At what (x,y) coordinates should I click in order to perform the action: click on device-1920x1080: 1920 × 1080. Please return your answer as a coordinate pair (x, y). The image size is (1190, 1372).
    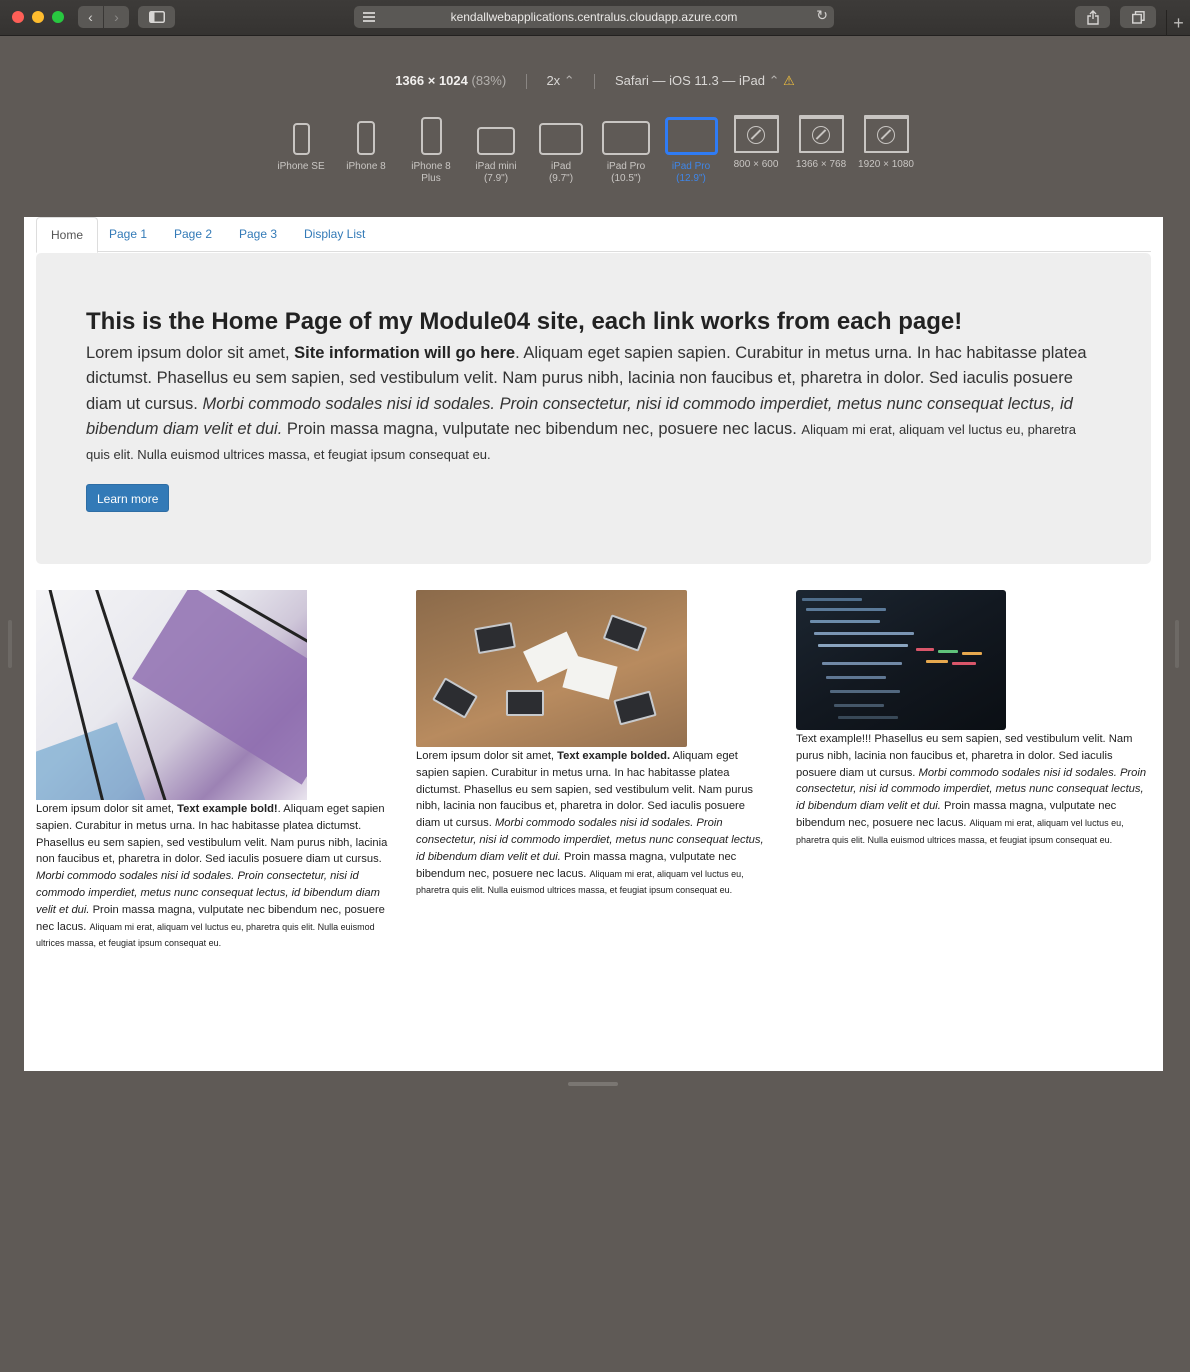
    Looking at the image, I should click on (886, 142).